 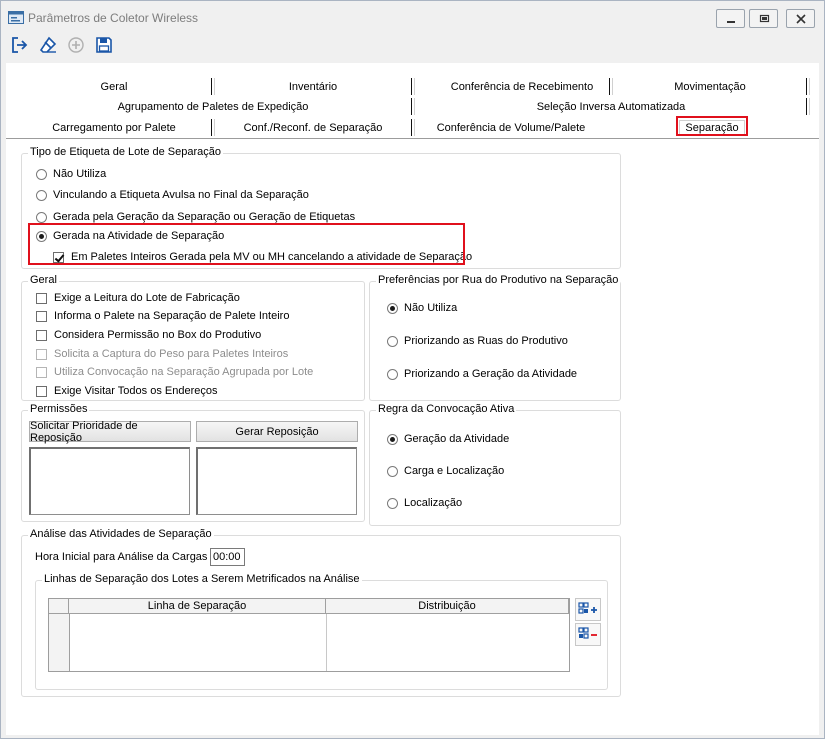 What do you see at coordinates (730, 18) in the screenshot?
I see `minimize-button` at bounding box center [730, 18].